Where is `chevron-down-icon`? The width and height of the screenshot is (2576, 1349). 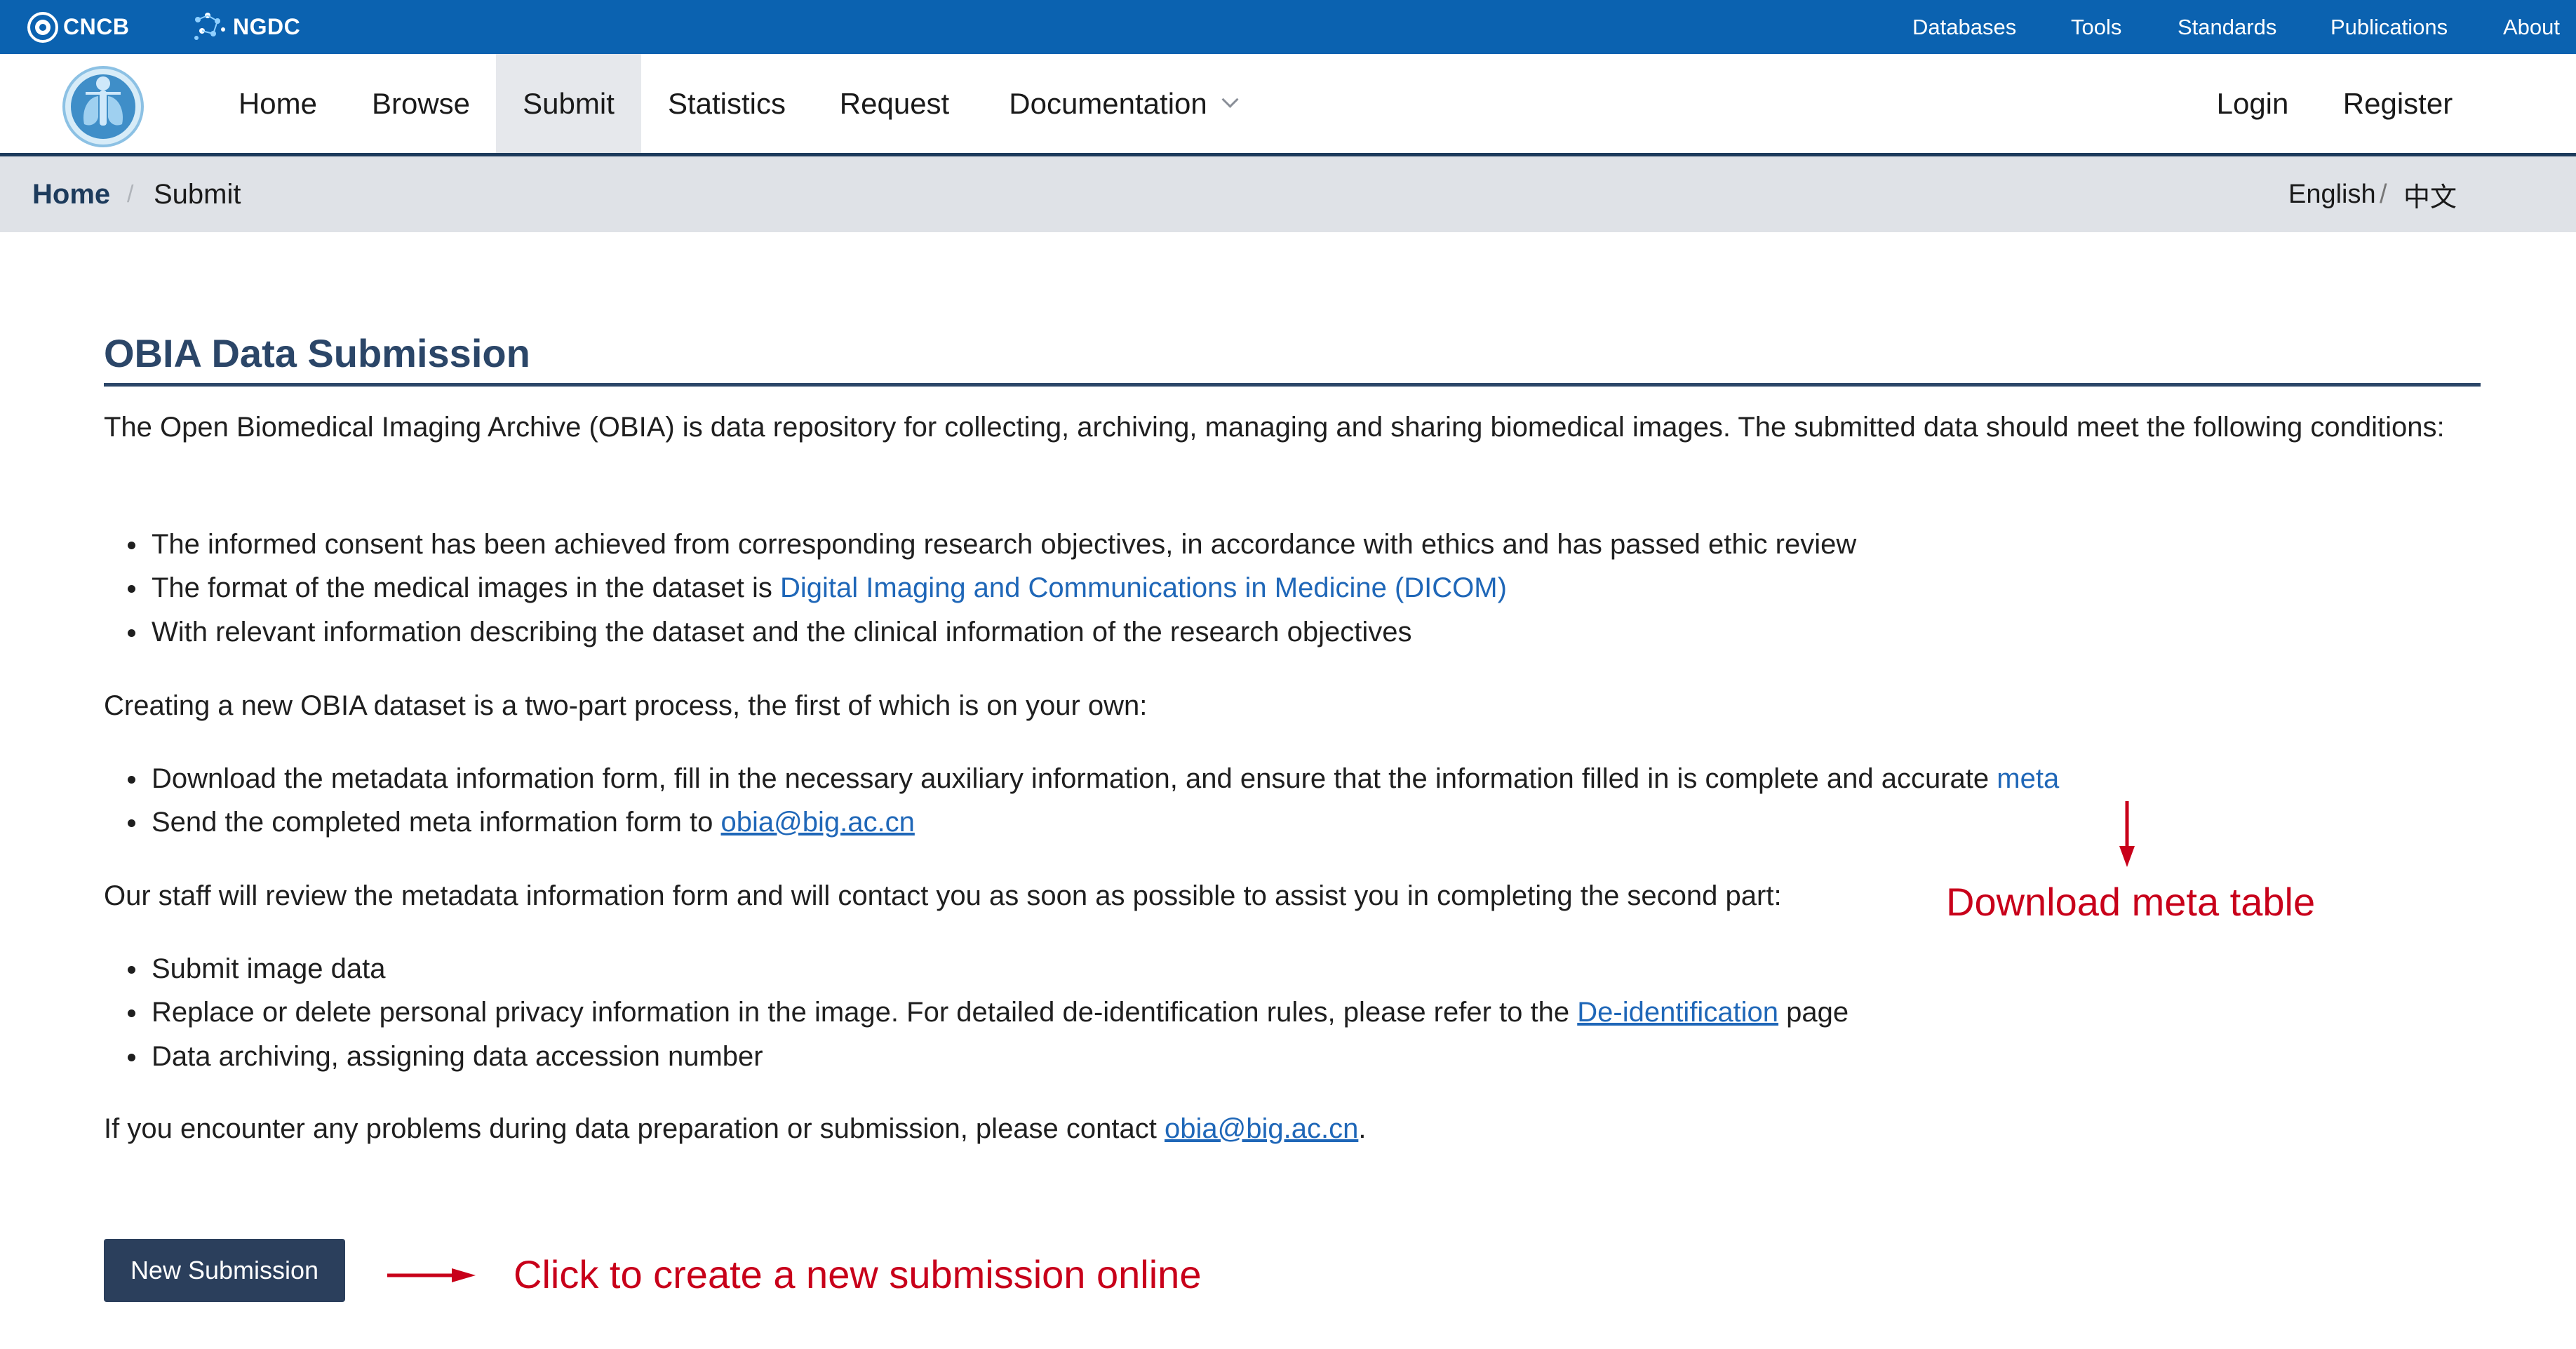
chevron-down-icon is located at coordinates (1230, 99).